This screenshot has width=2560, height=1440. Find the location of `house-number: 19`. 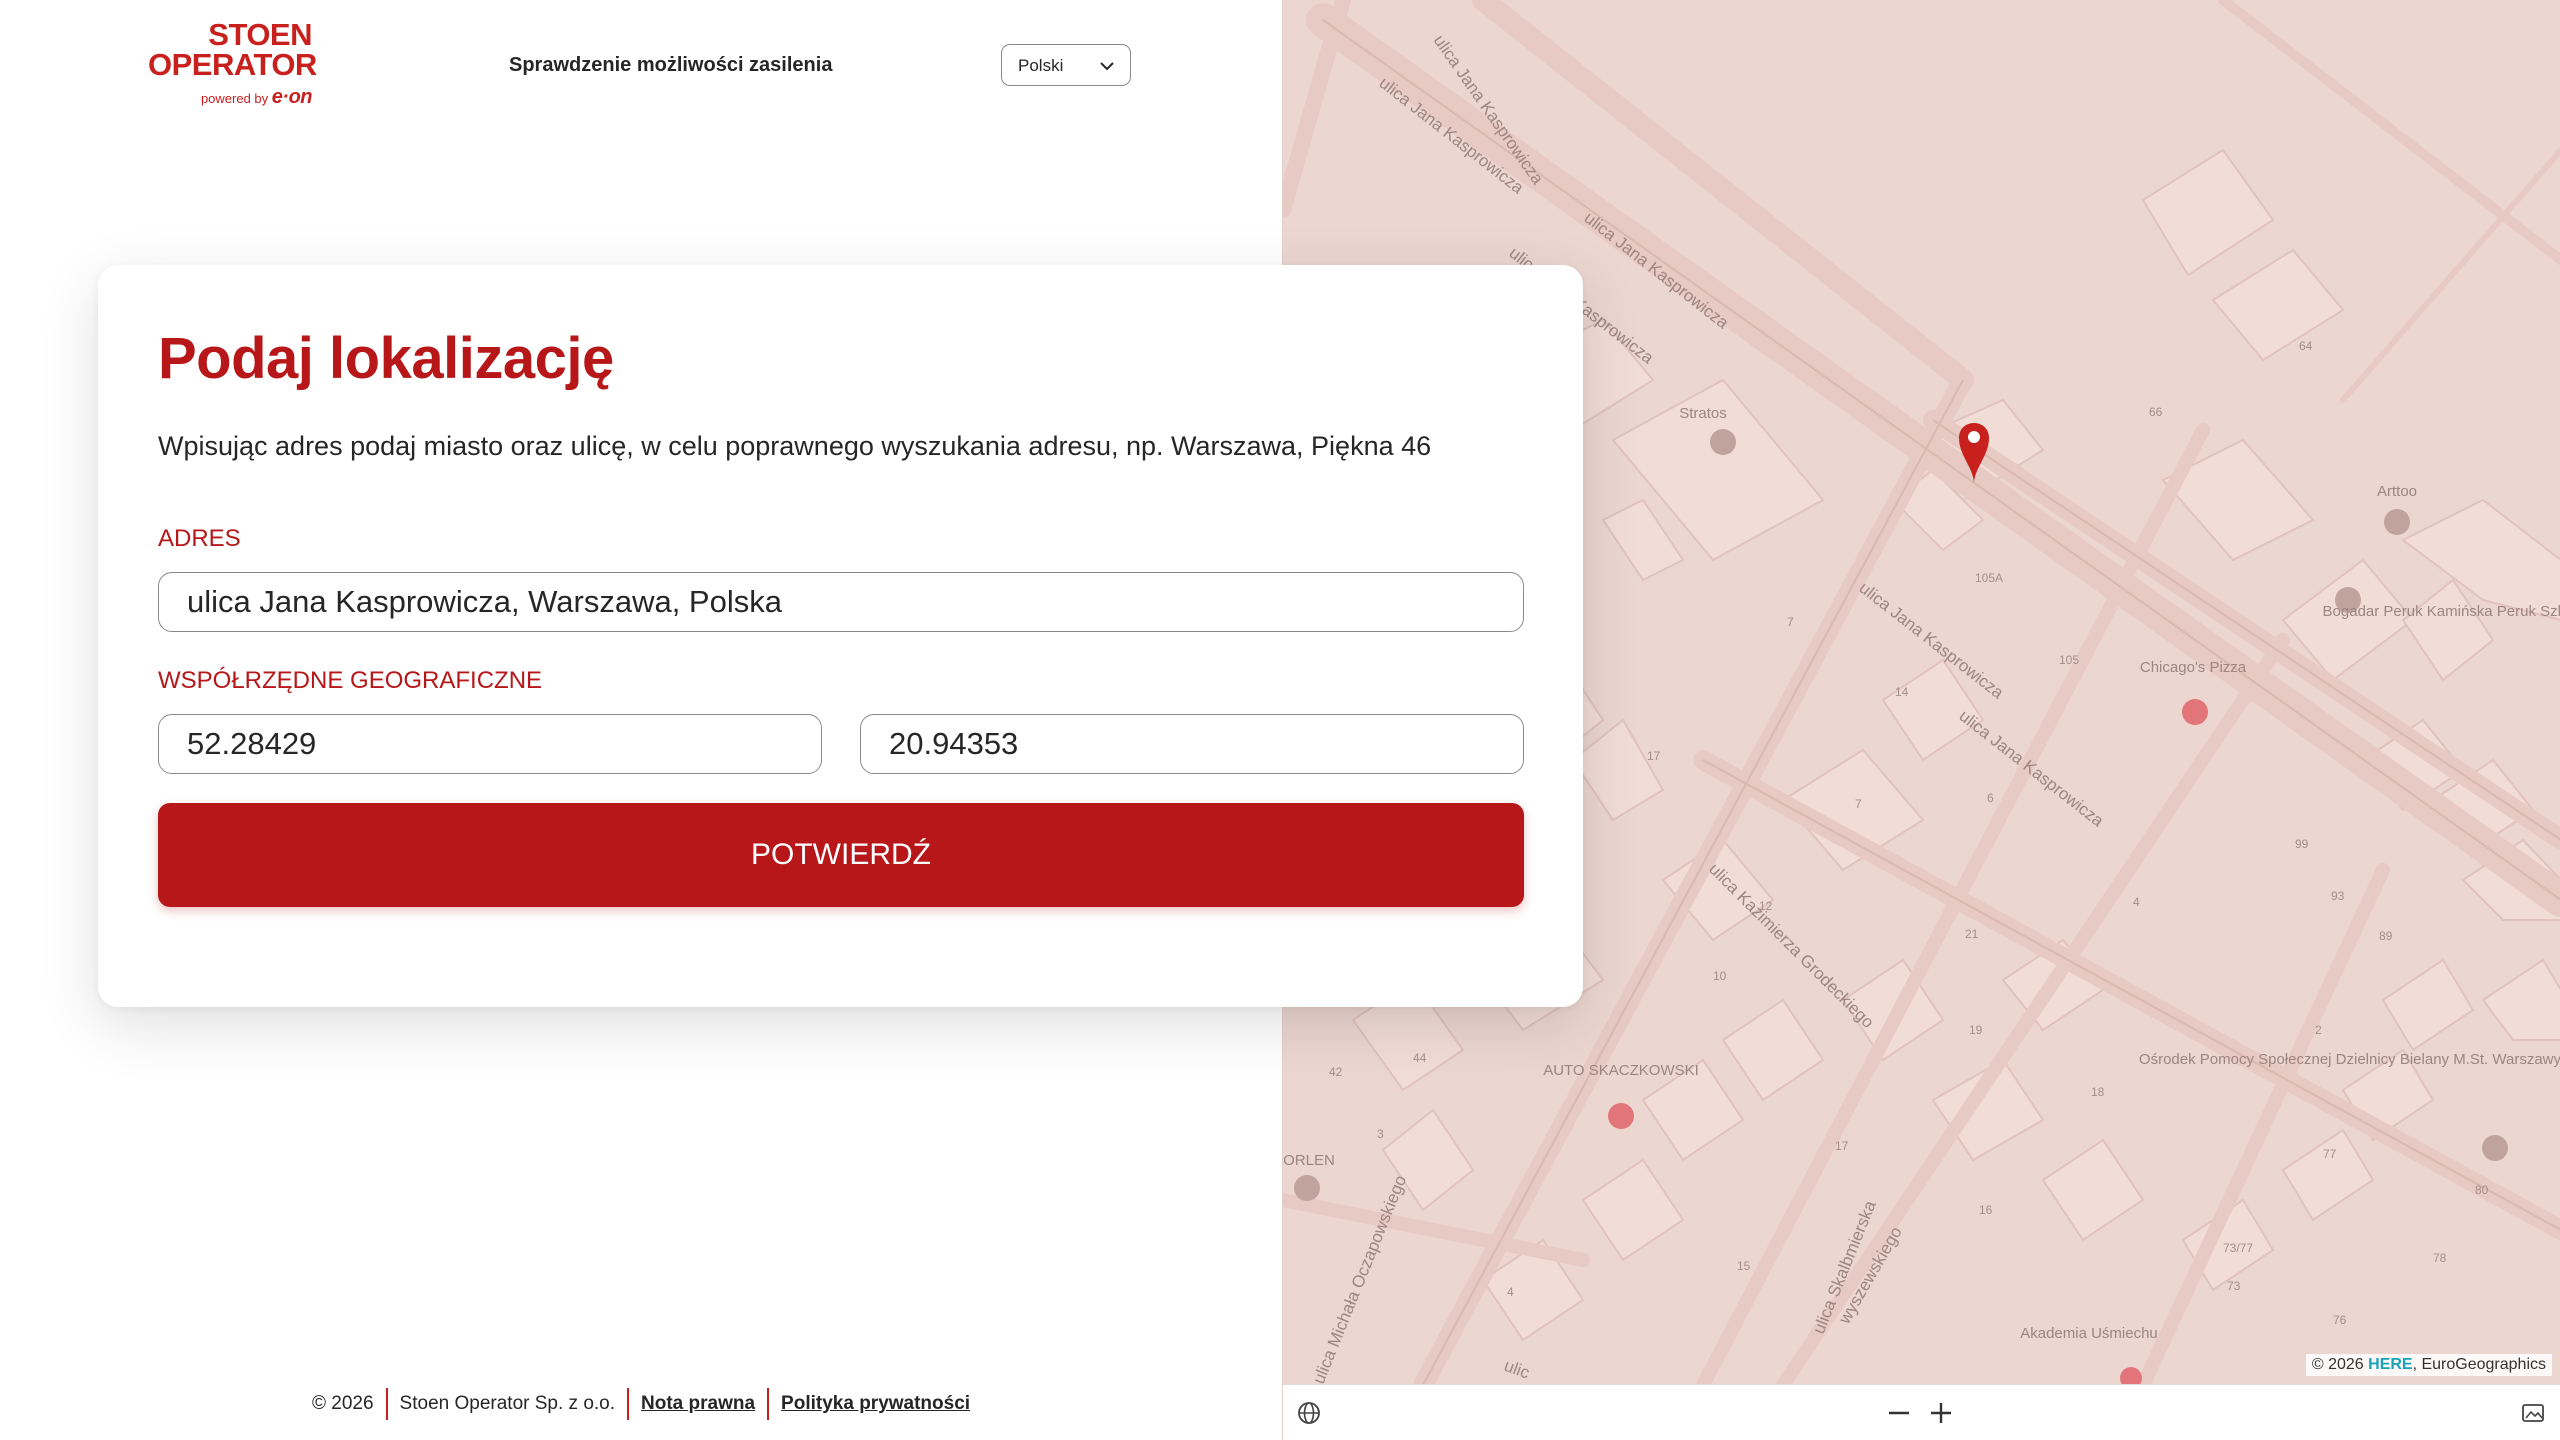

house-number: 19 is located at coordinates (1976, 1030).